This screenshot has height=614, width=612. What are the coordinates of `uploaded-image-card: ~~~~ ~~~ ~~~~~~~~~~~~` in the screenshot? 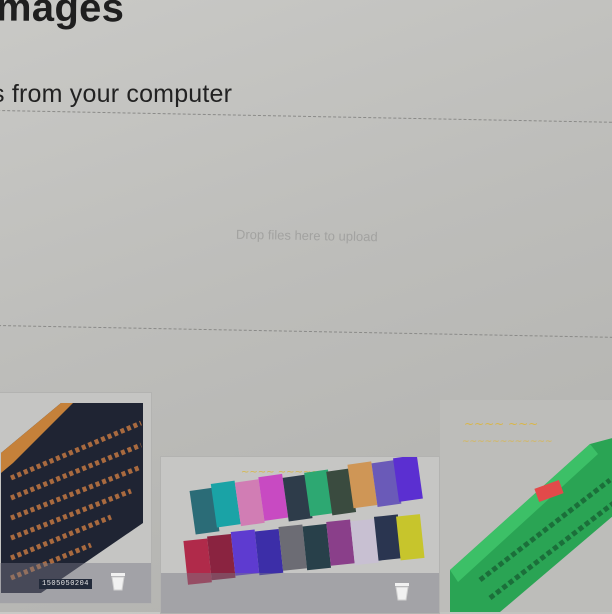 It's located at (526, 506).